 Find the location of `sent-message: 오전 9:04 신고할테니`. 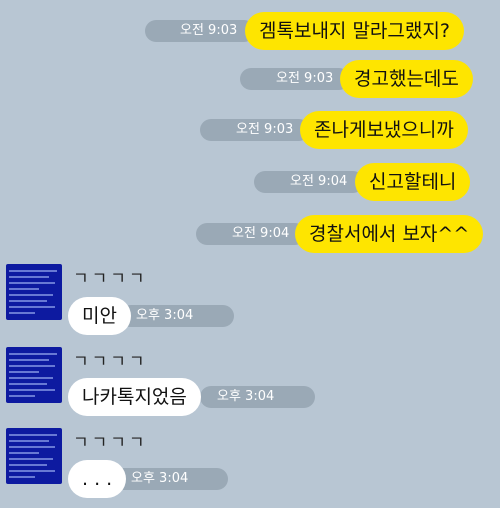

sent-message: 오전 9:04 신고할테니 is located at coordinates (250, 183).